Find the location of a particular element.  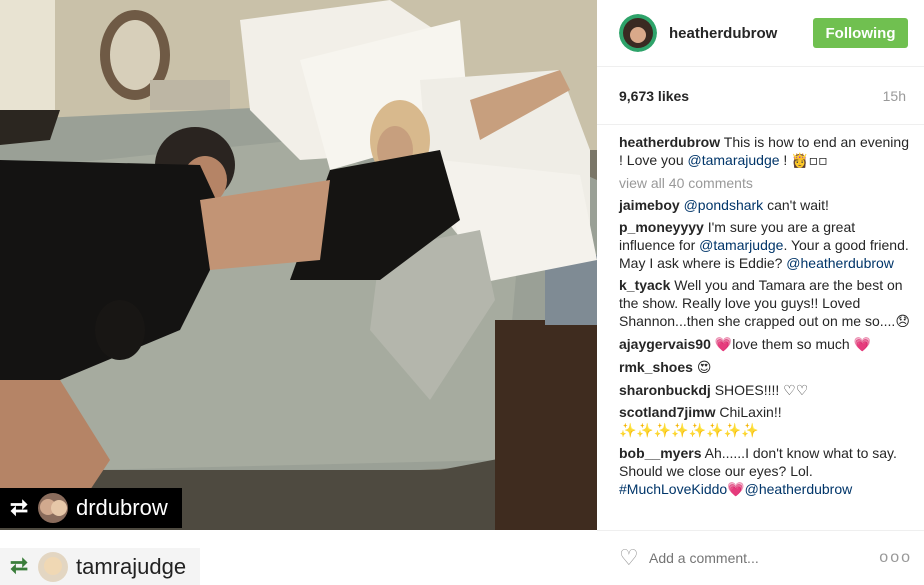

comment-username: rmk_shoes is located at coordinates (656, 367).